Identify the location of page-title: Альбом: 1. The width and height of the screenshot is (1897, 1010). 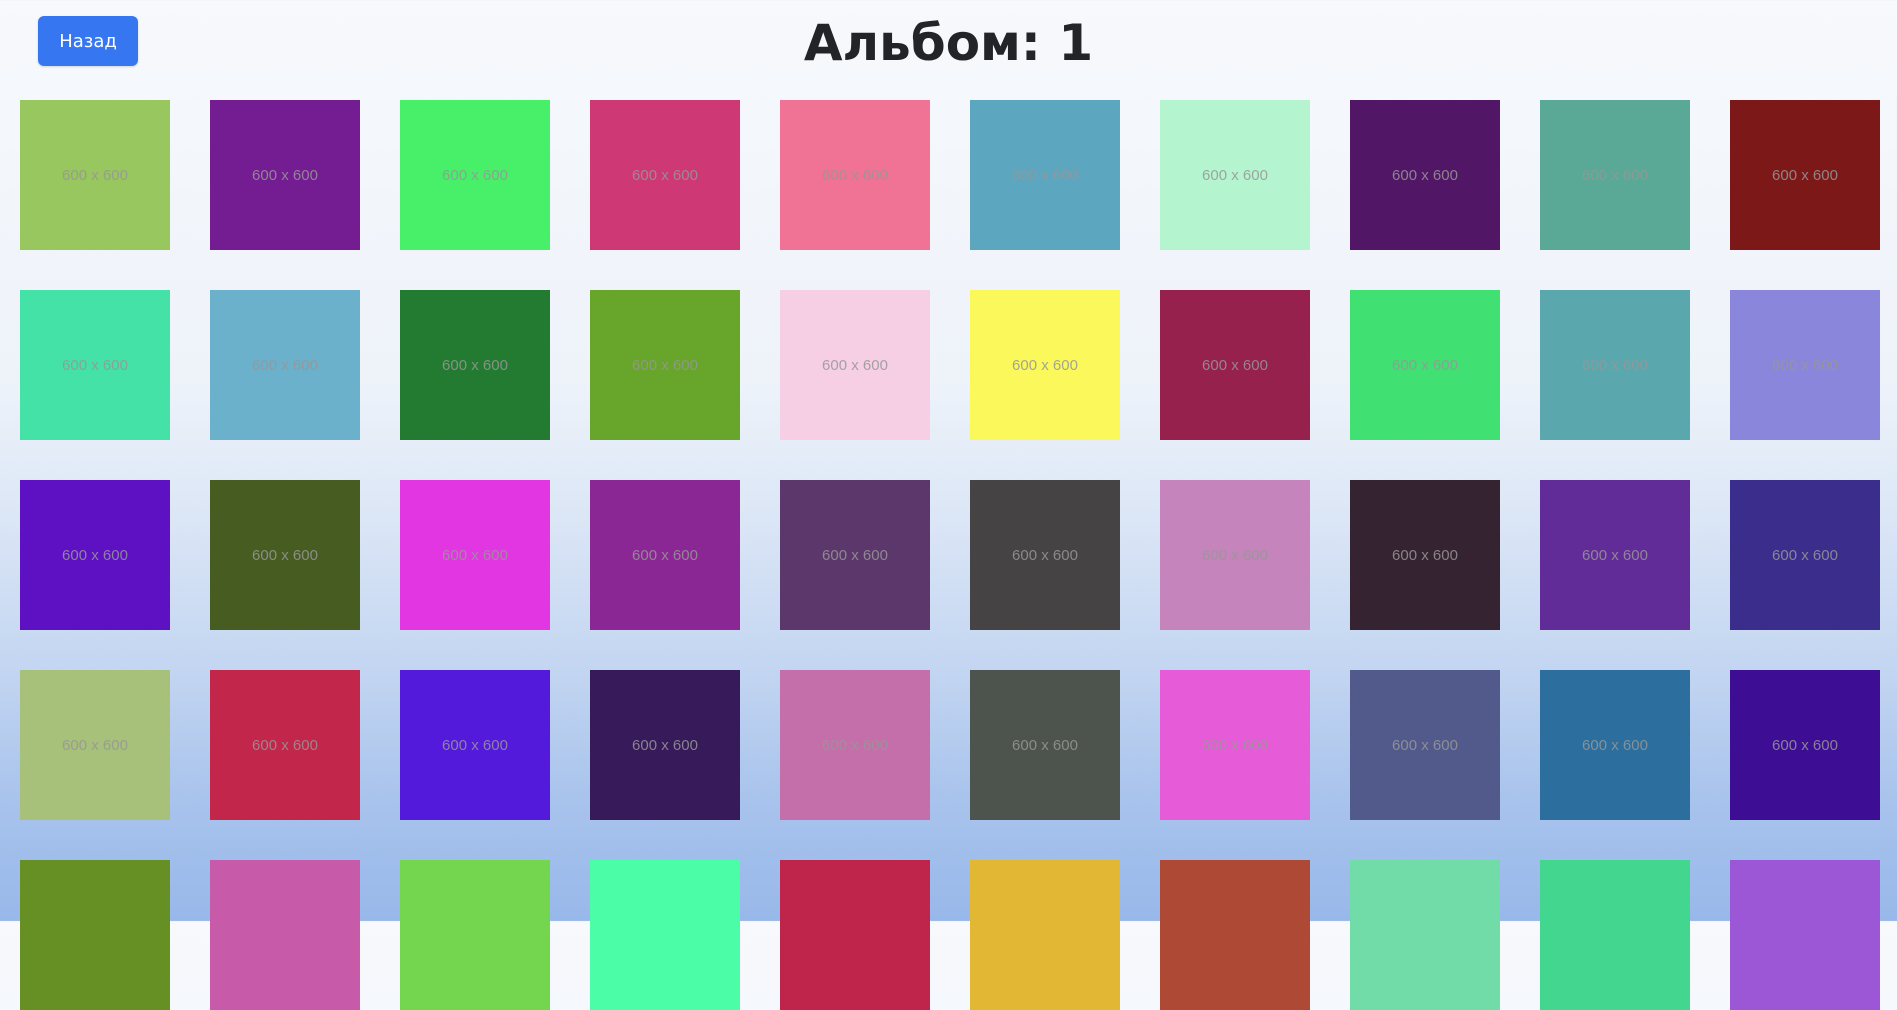
(948, 43).